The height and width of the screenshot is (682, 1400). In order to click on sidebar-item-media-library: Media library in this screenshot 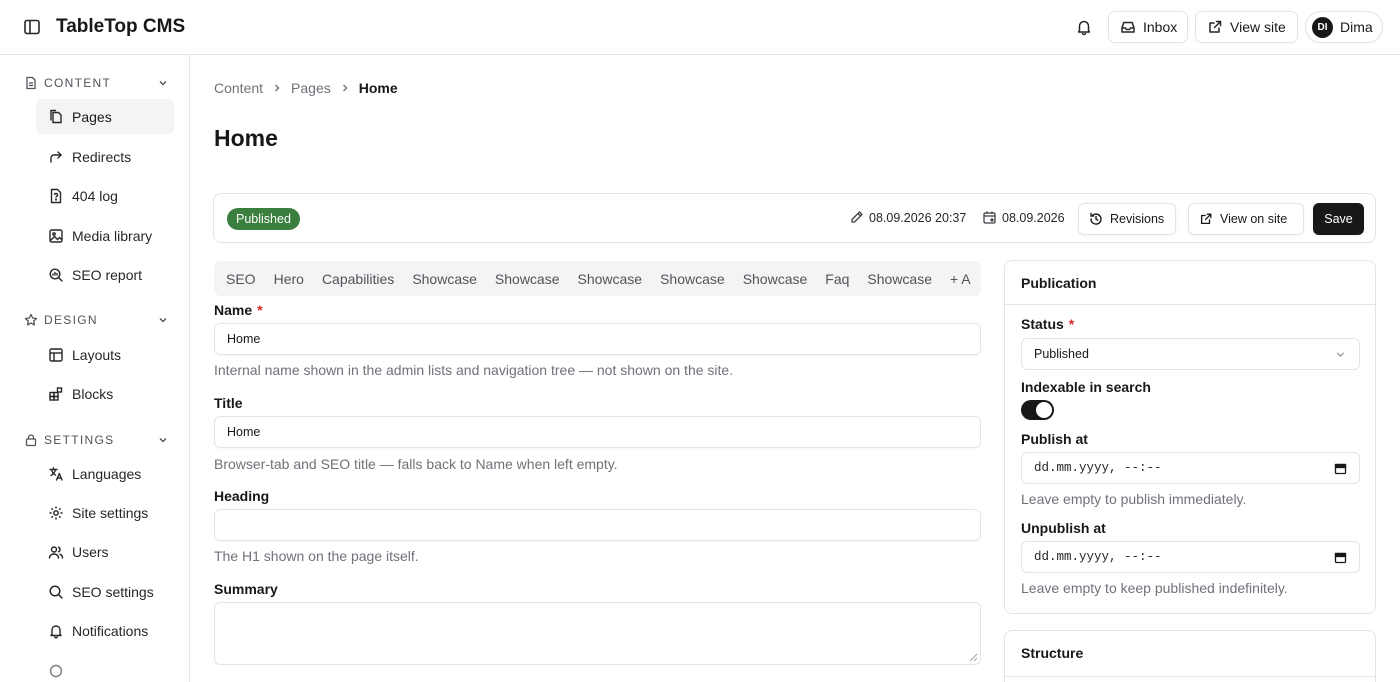, I will do `click(105, 235)`.